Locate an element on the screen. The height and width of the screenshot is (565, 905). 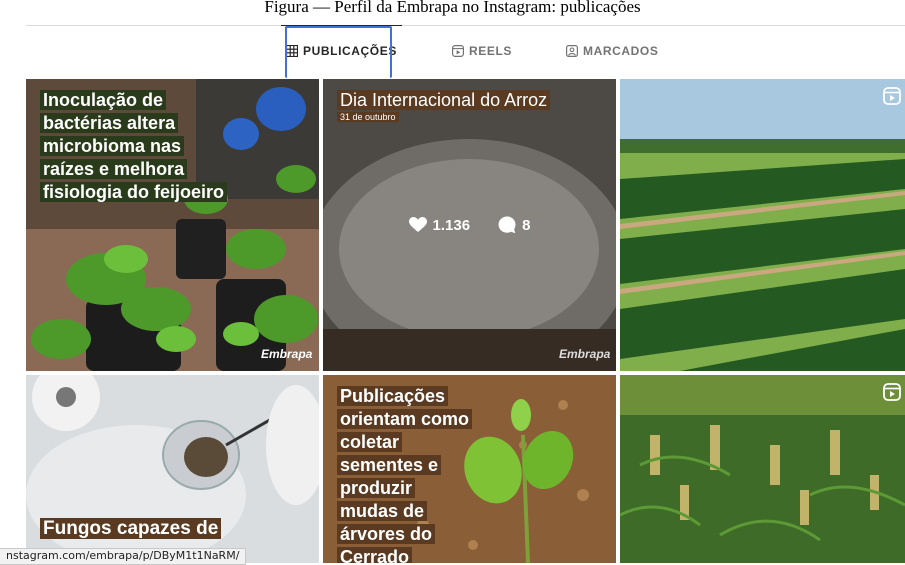
likes-stat: 1.136 is located at coordinates (439, 225).